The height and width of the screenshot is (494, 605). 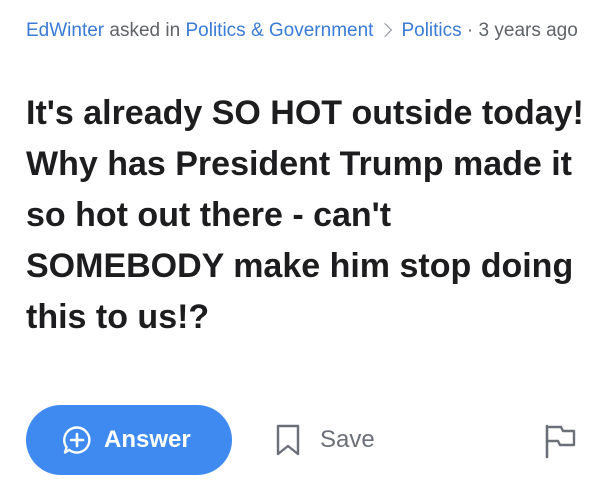 What do you see at coordinates (279, 30) in the screenshot?
I see `category-link: Politics & Government` at bounding box center [279, 30].